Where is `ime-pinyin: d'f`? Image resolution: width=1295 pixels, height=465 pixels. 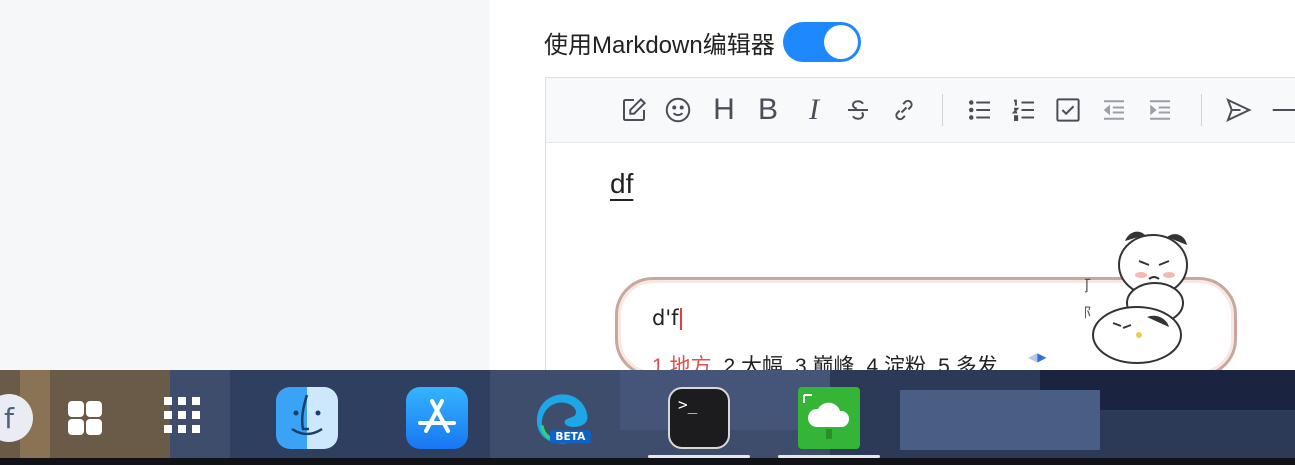
ime-pinyin: d'f is located at coordinates (665, 318).